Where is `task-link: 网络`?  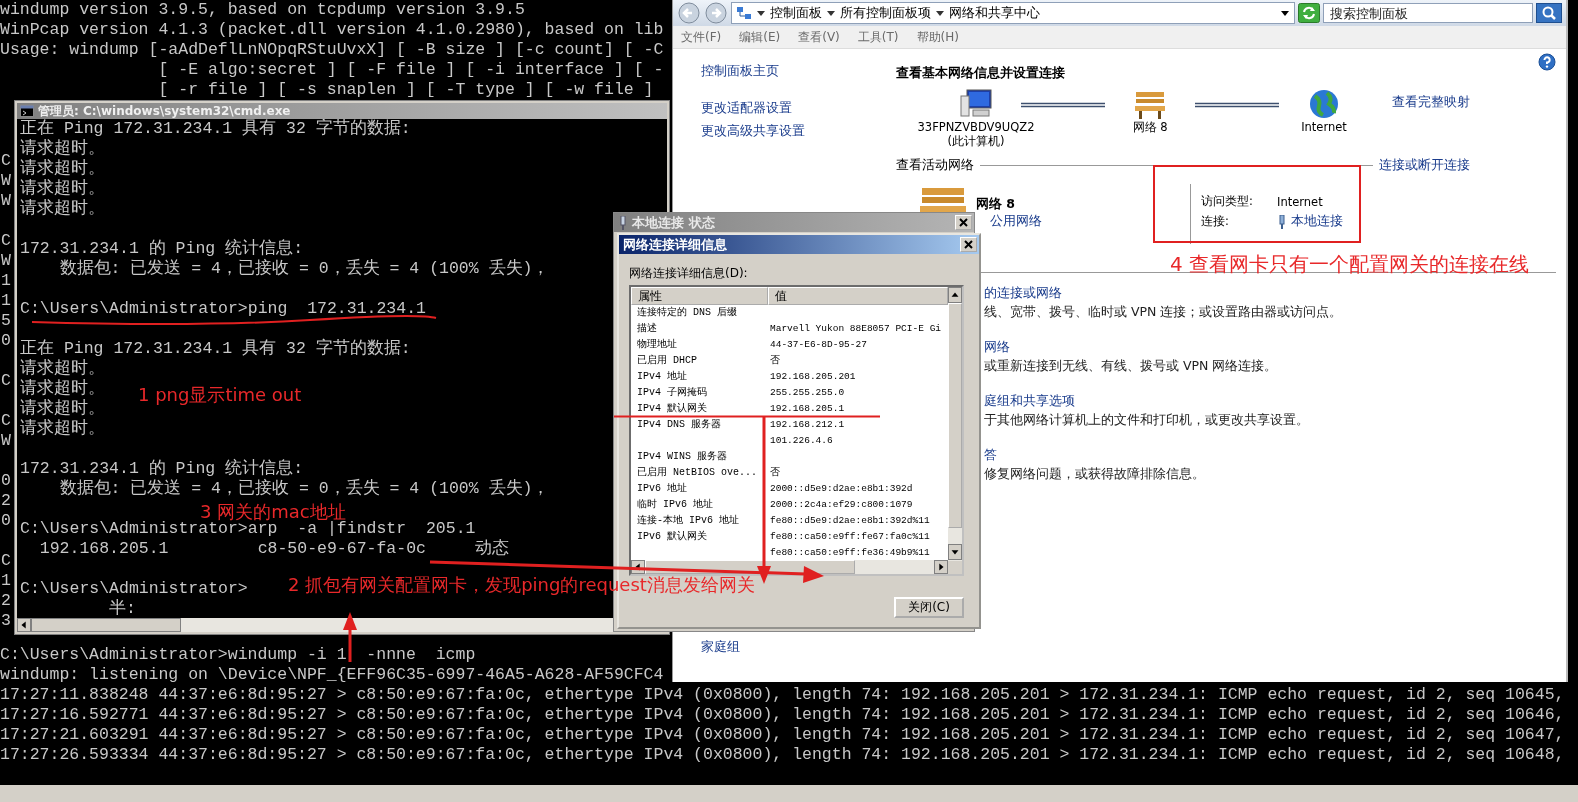 task-link: 网络 is located at coordinates (997, 347).